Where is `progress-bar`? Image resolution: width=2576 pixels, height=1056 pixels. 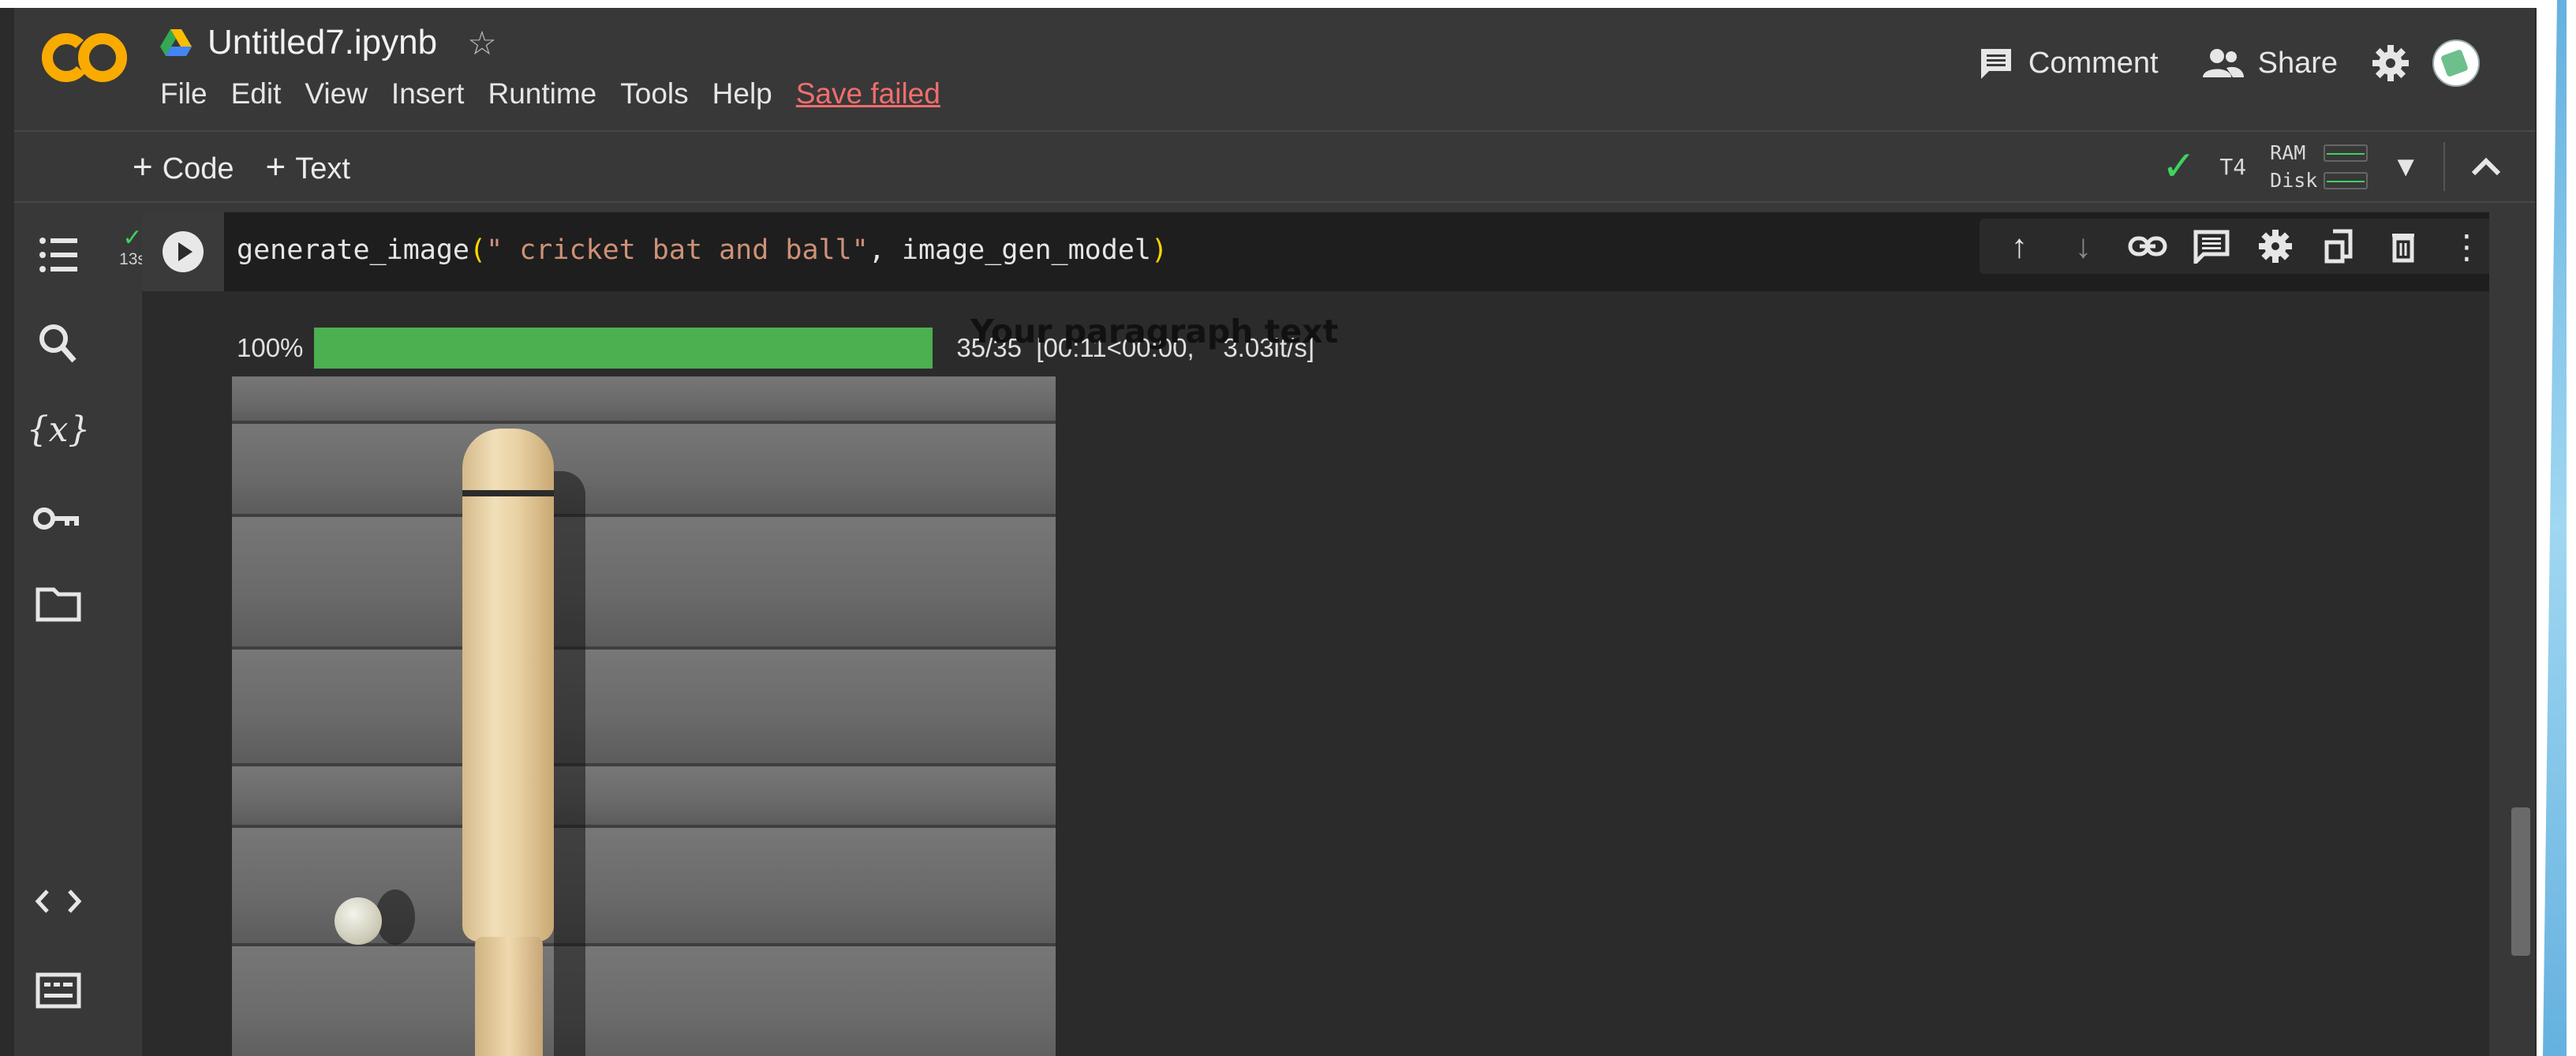 progress-bar is located at coordinates (623, 348).